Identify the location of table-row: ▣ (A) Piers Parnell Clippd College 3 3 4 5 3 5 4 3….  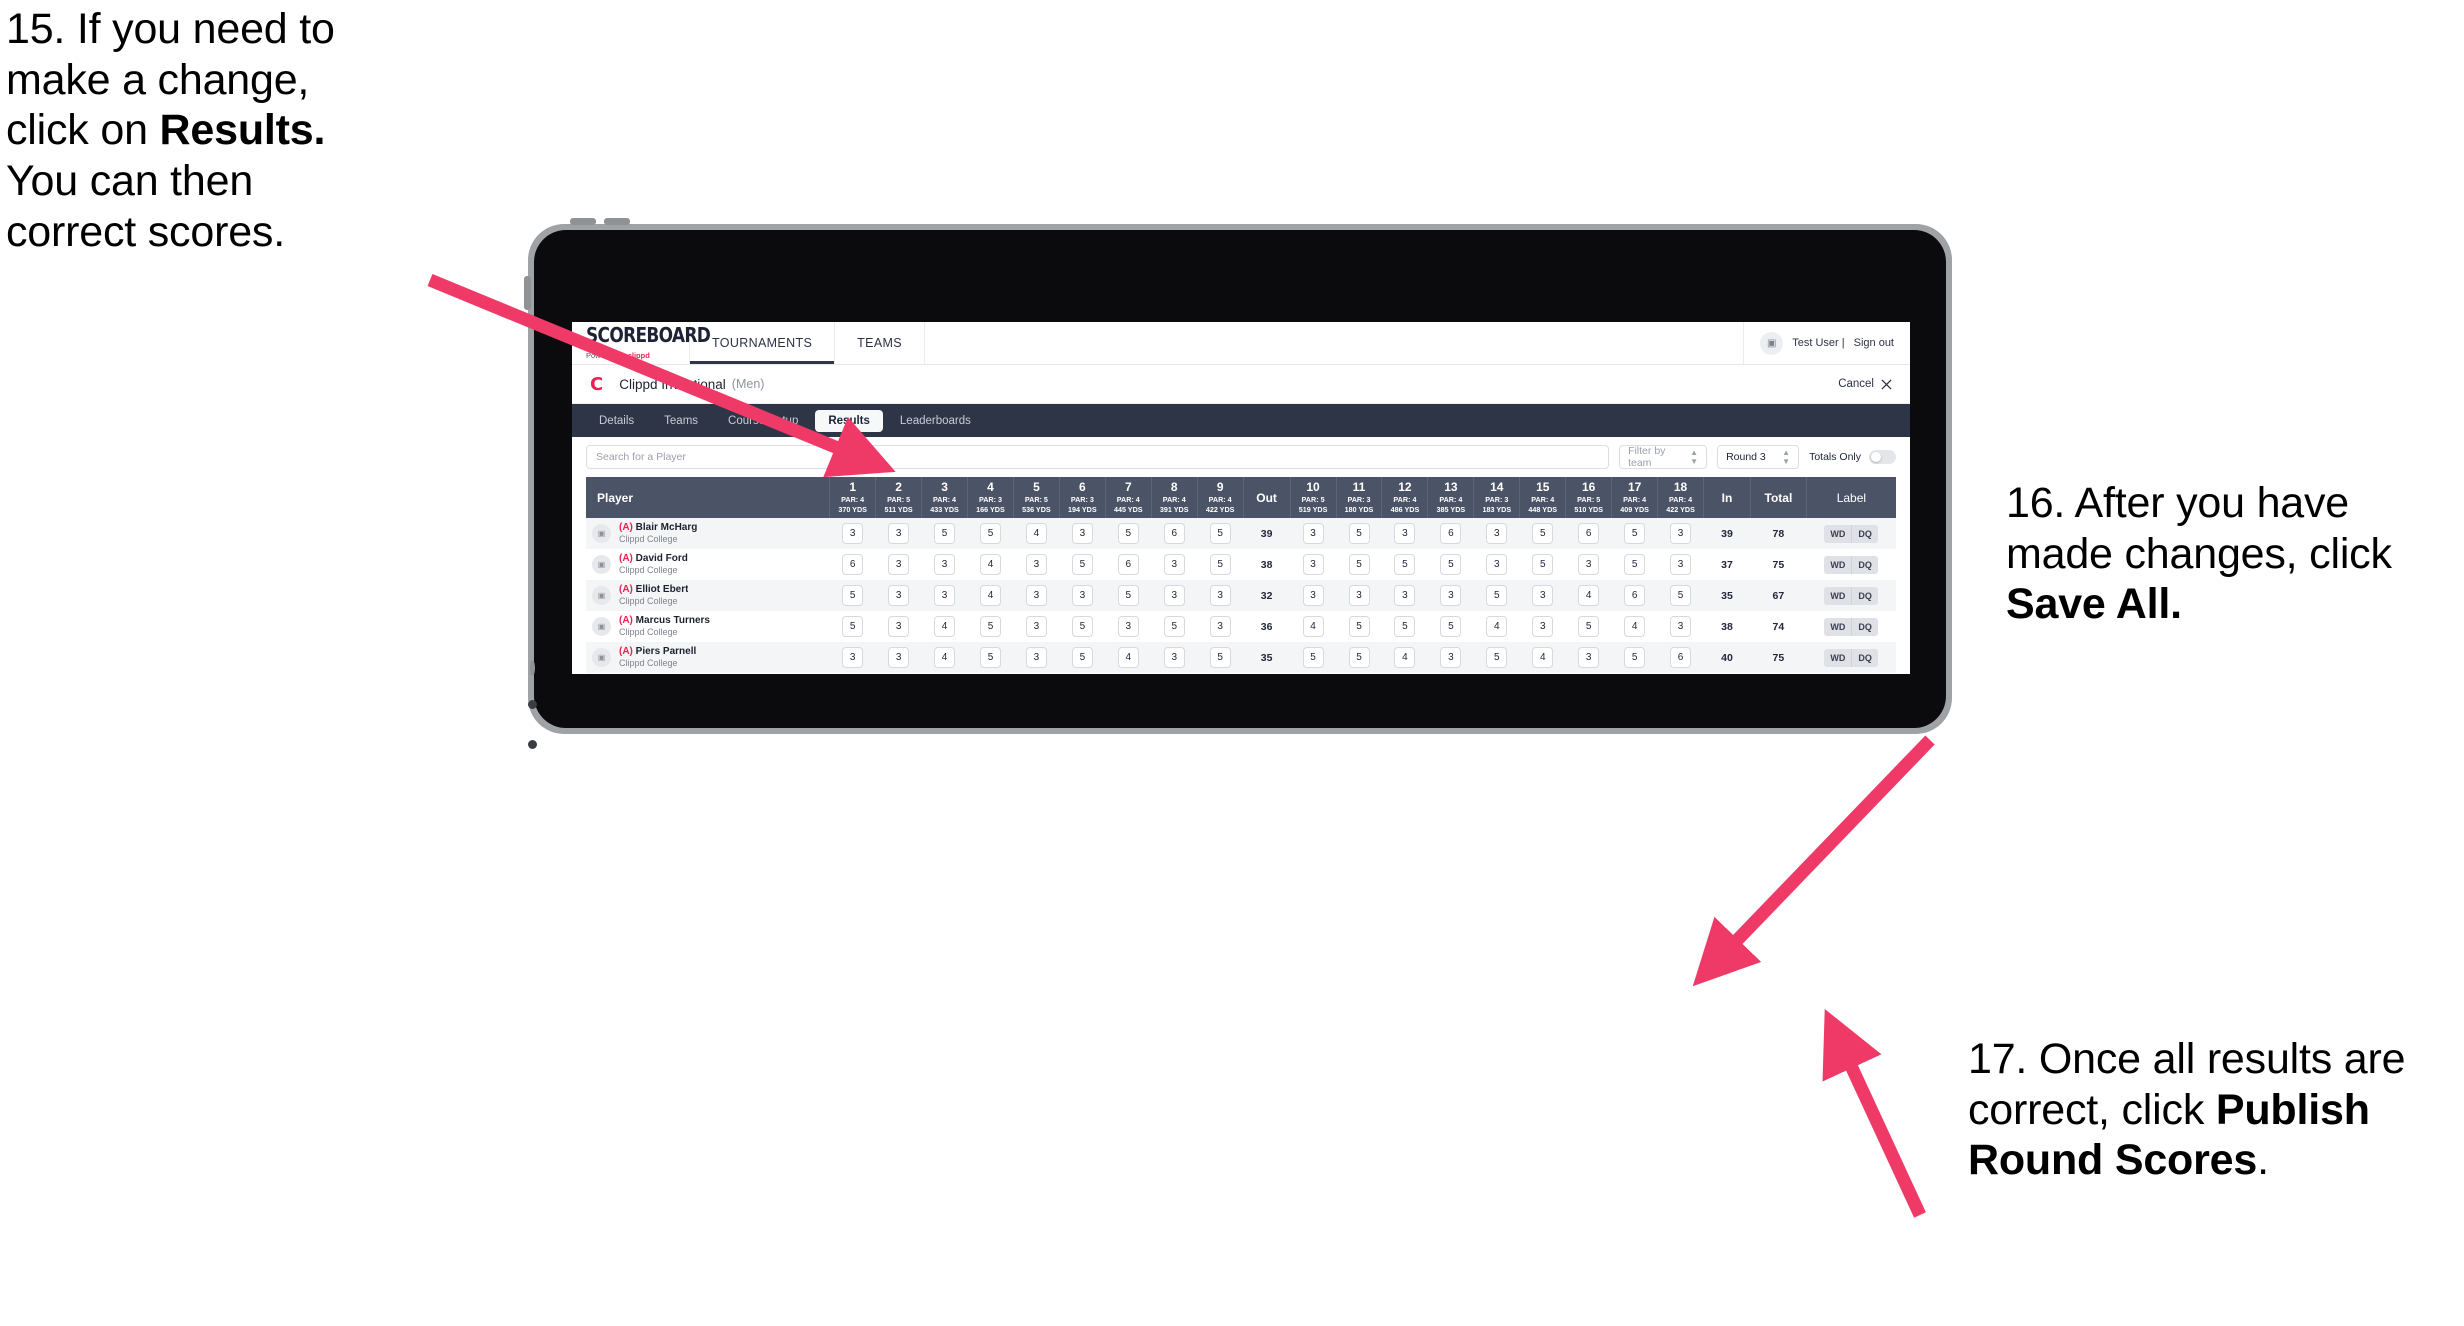
(1241, 658).